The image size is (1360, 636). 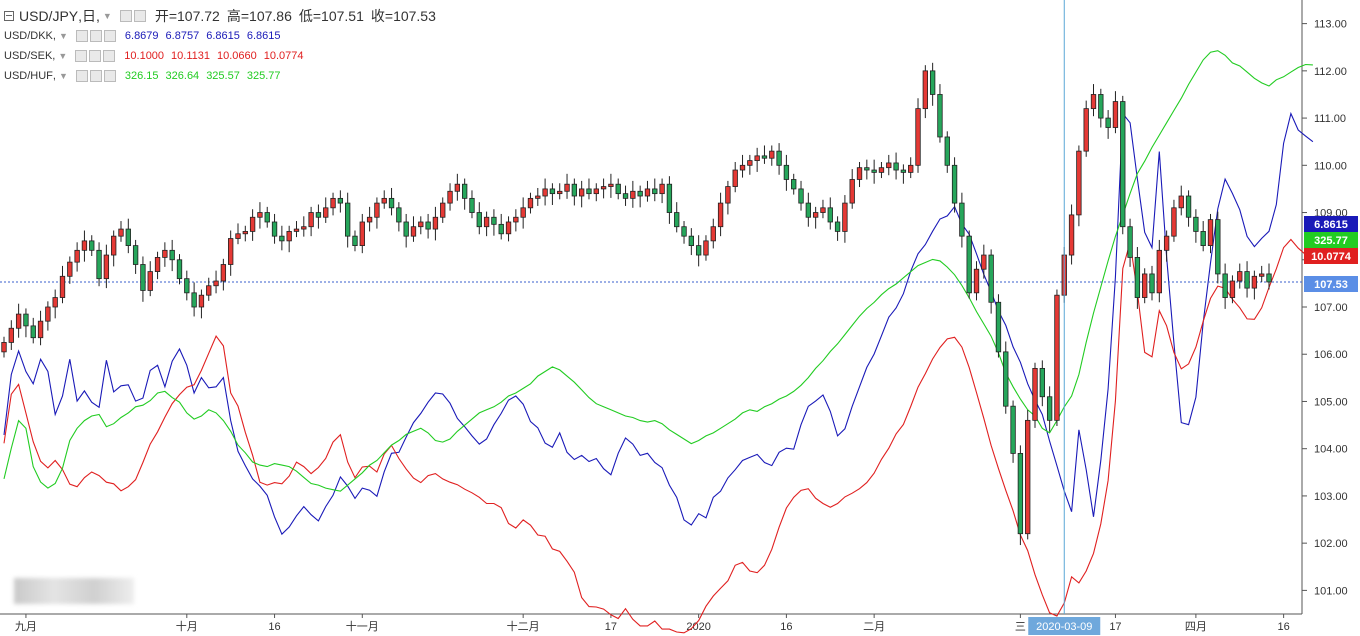 I want to click on y-tick-label: 110.00, so click(x=1330, y=166).